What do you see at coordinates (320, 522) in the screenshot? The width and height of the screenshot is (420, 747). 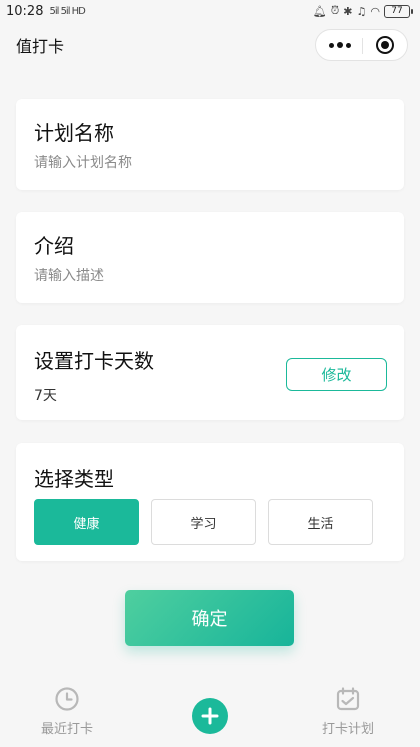 I see `type-option-life: 生活` at bounding box center [320, 522].